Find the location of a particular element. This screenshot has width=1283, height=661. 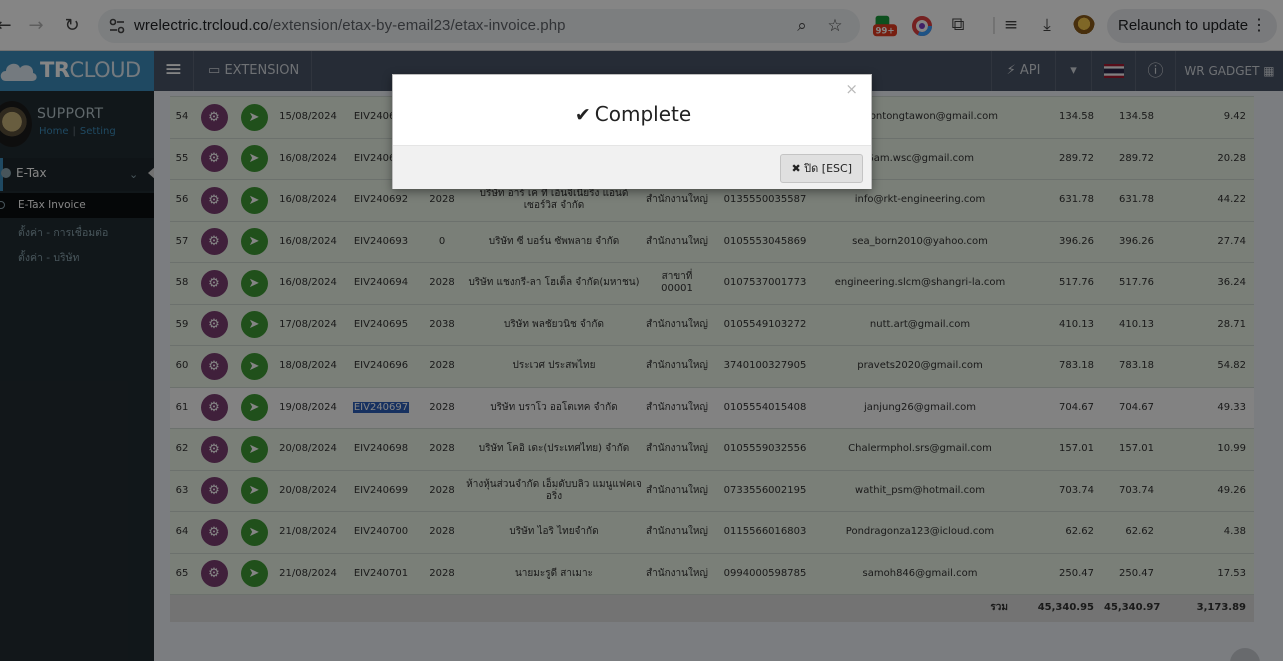

close-icon: × is located at coordinates (851, 89).